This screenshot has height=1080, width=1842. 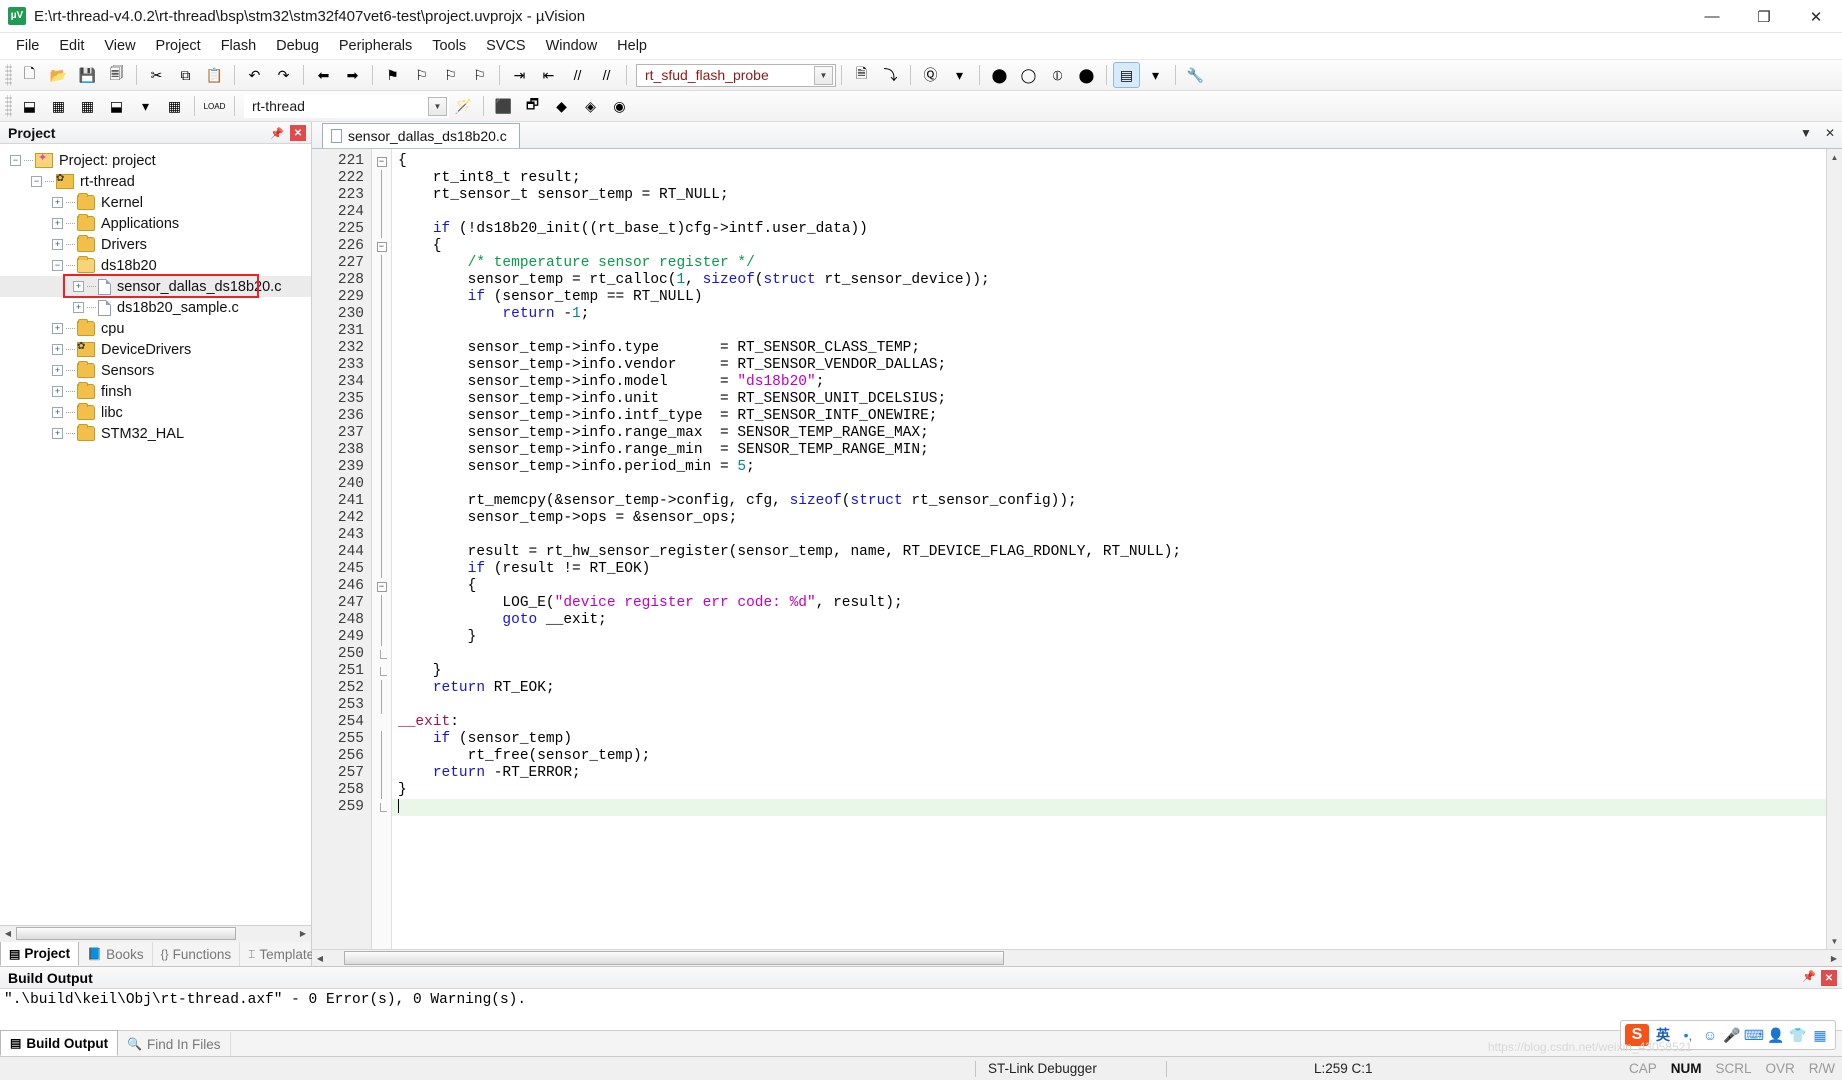 I want to click on translate-file-button: ⬓, so click(x=29, y=106).